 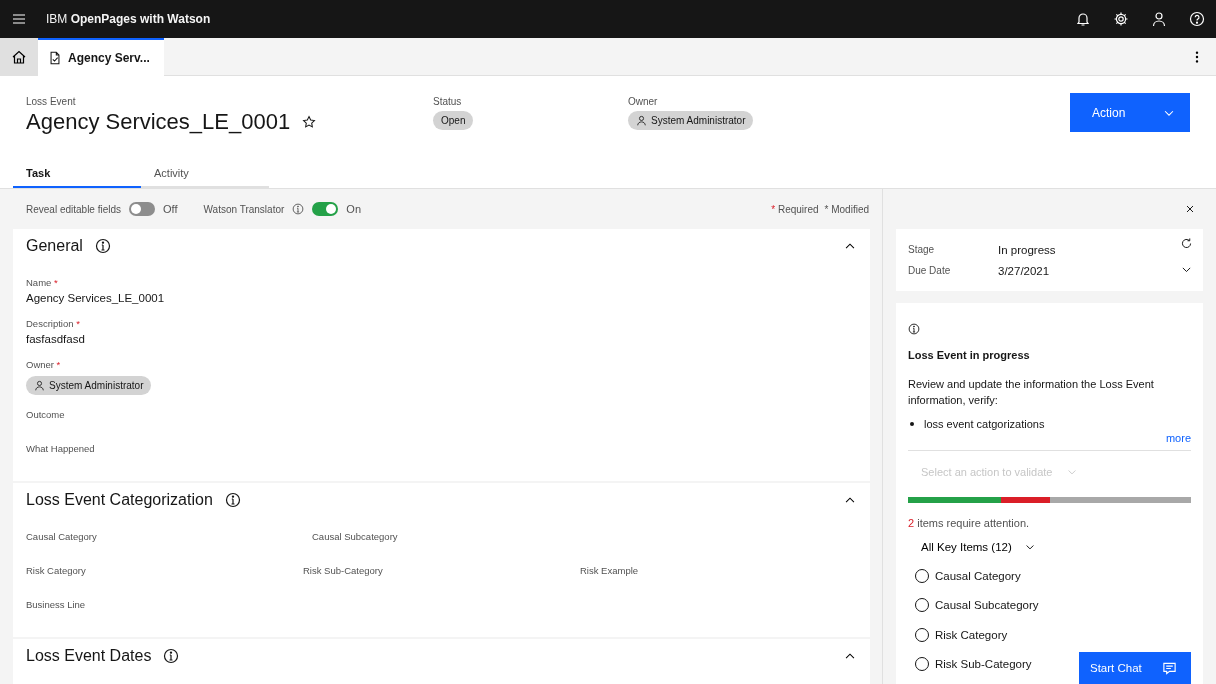 What do you see at coordinates (978, 575) in the screenshot?
I see `key-item-label: Causal Category` at bounding box center [978, 575].